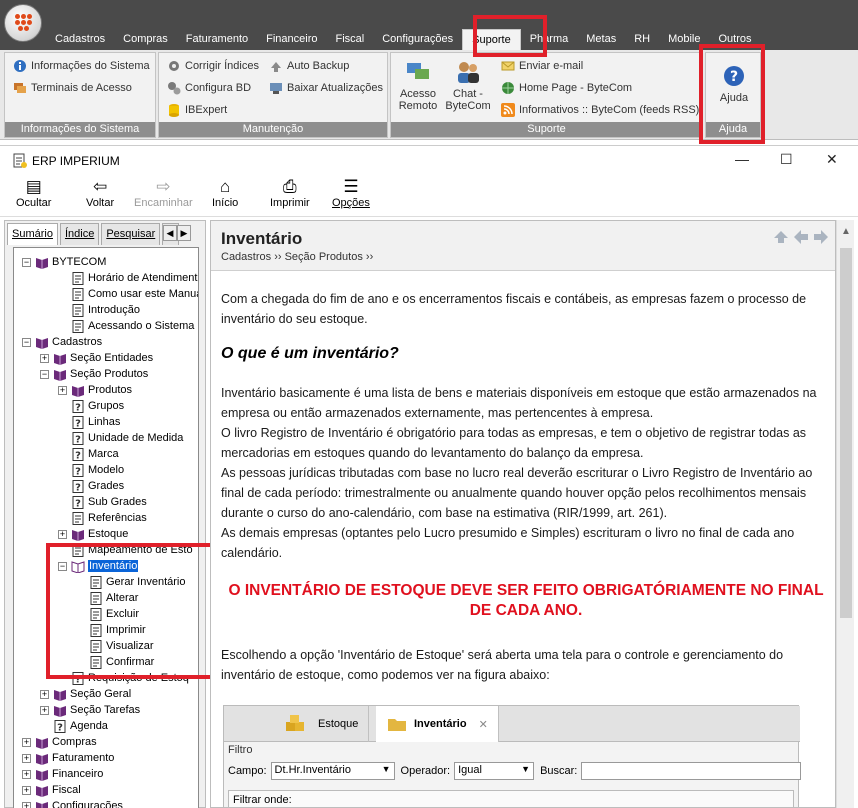  I want to click on terminais-acesso-button: Terminais de Acesso, so click(72, 88).